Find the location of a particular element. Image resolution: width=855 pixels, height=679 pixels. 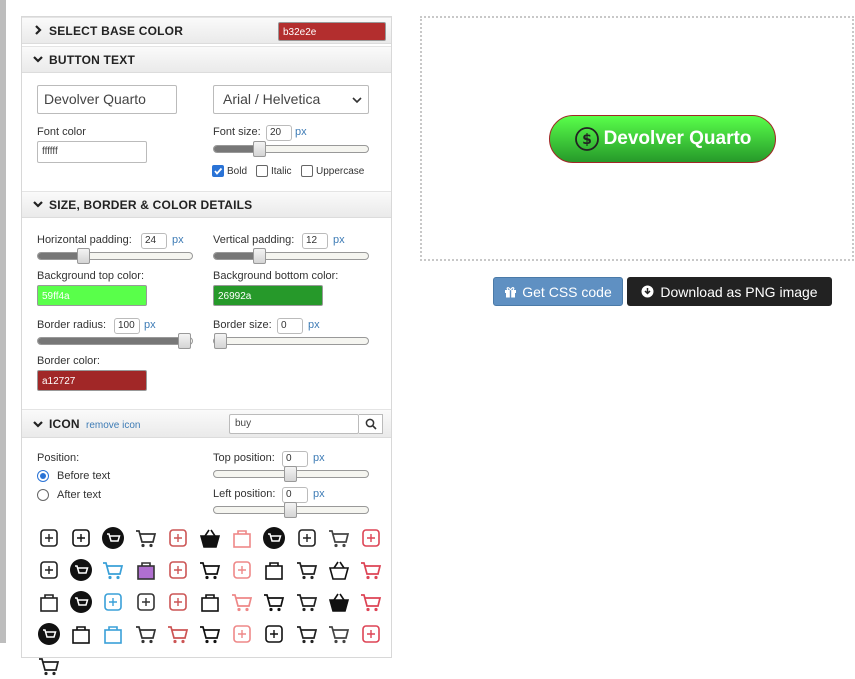

paper-bag-icon is located at coordinates (210, 602).